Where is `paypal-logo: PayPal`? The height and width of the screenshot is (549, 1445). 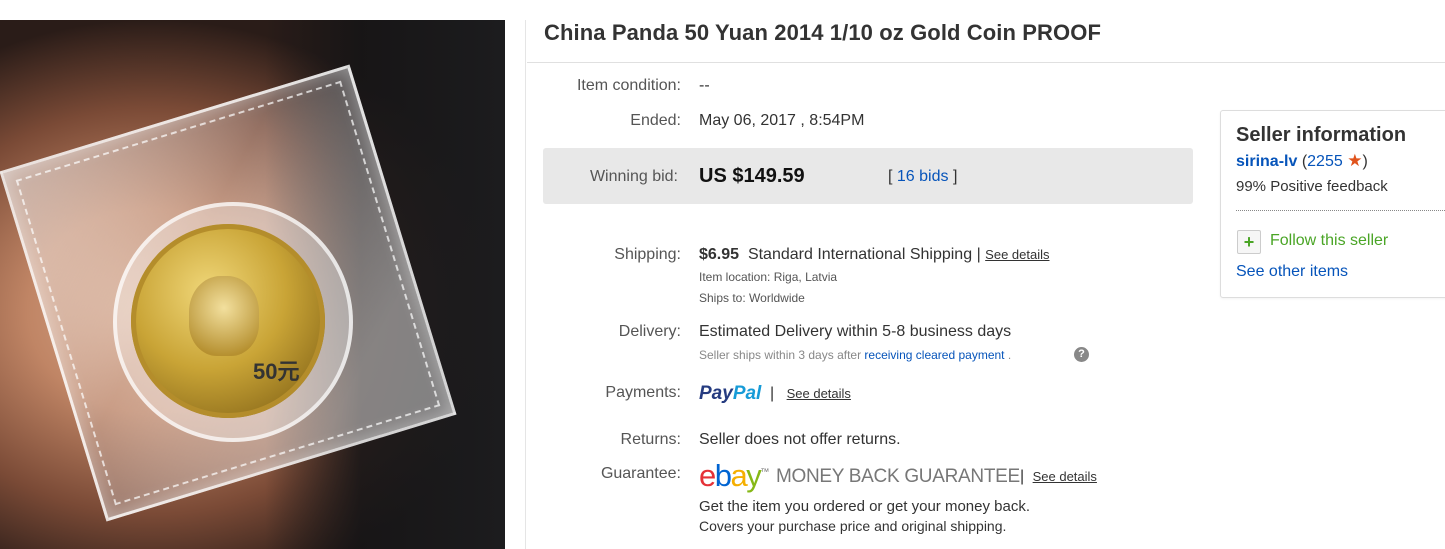
paypal-logo: PayPal is located at coordinates (730, 394).